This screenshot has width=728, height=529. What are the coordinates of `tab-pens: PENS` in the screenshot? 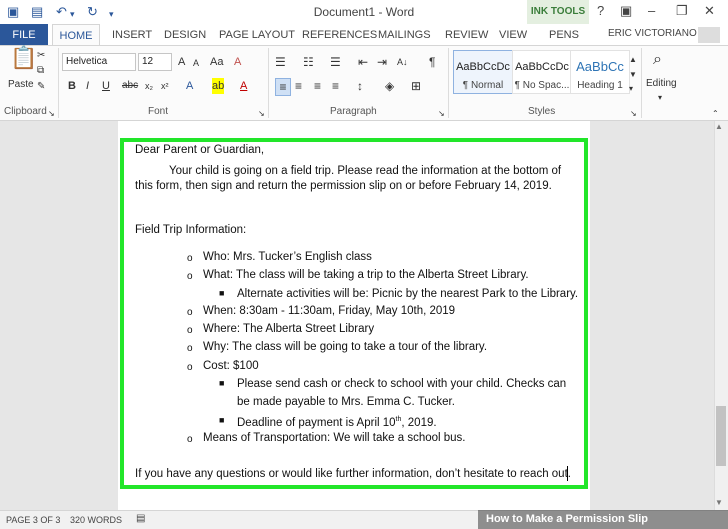 It's located at (564, 35).